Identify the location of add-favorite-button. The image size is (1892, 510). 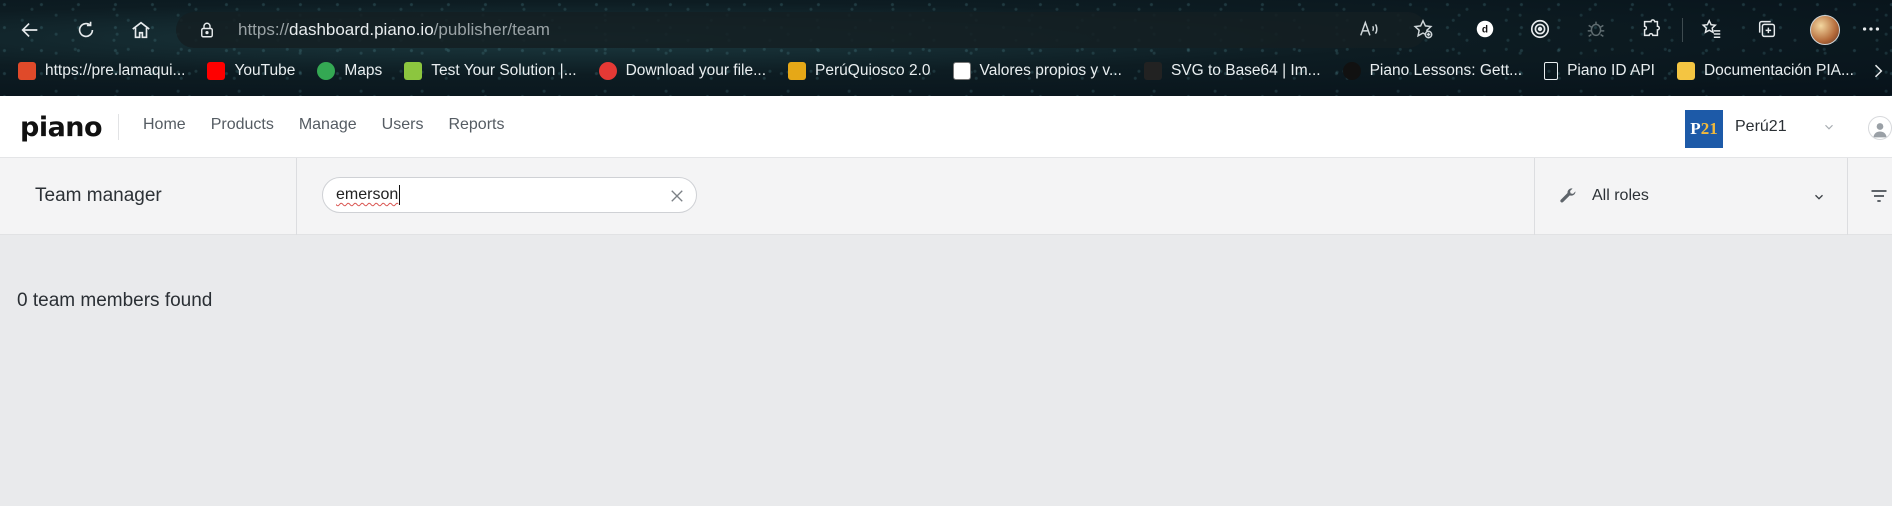
(1423, 29).